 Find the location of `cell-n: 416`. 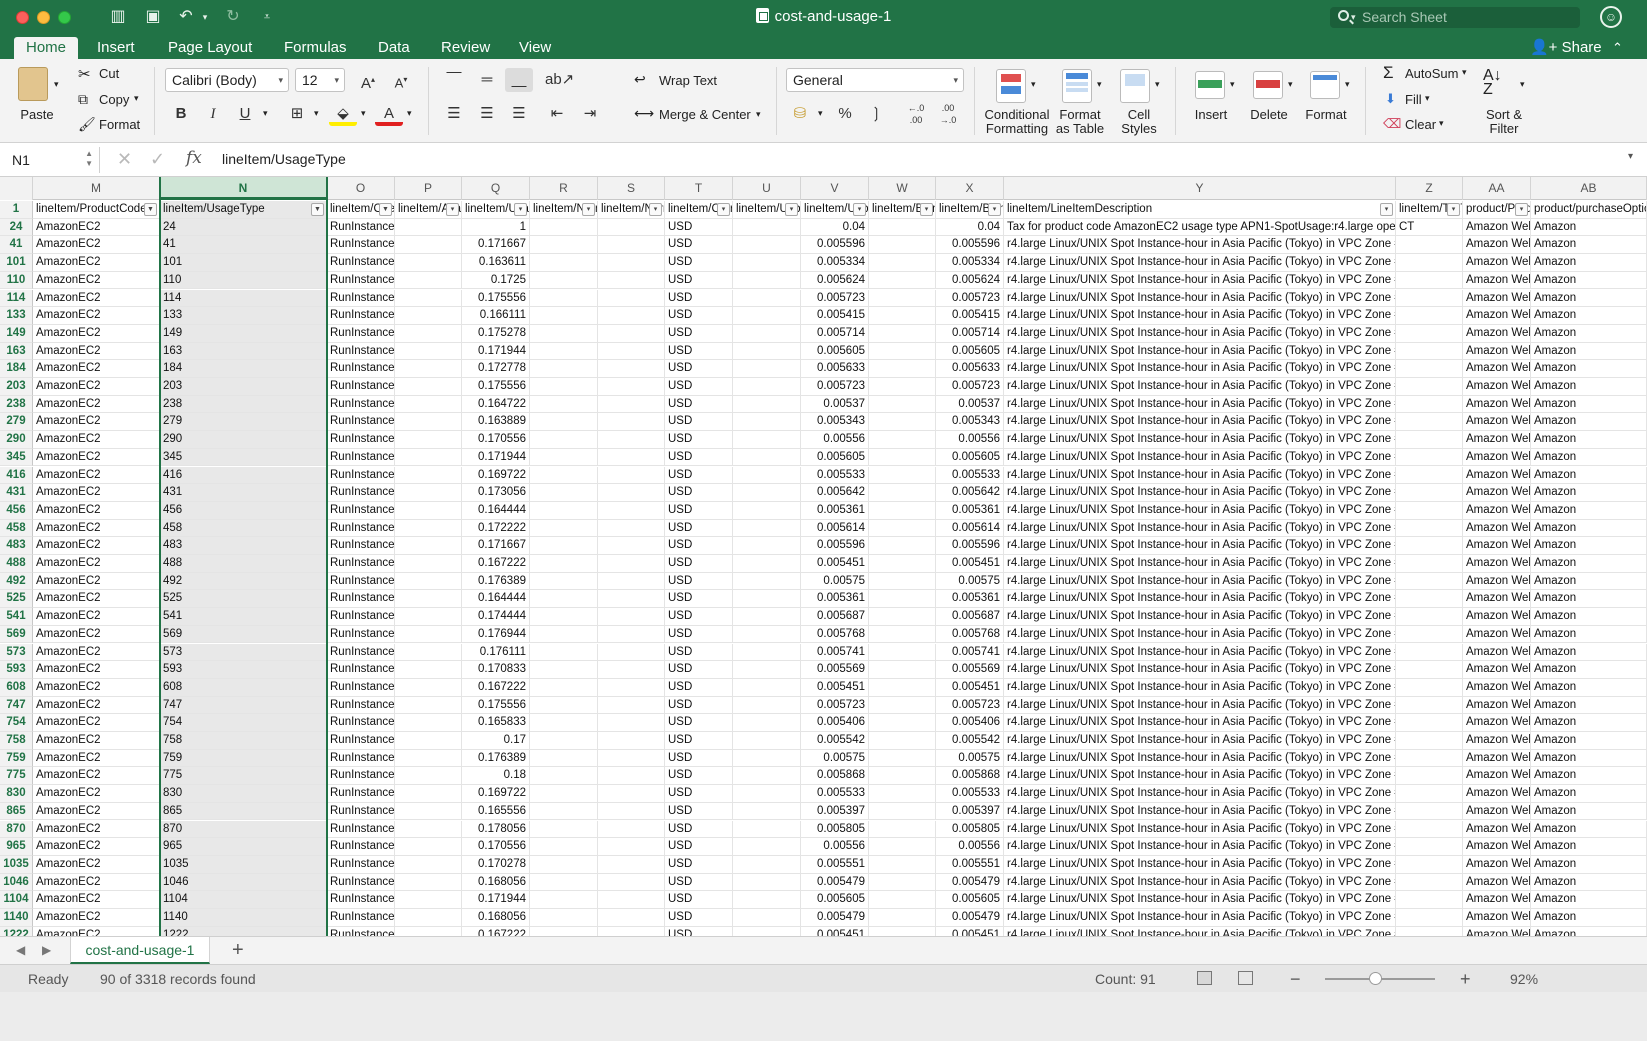

cell-n: 416 is located at coordinates (243, 475).